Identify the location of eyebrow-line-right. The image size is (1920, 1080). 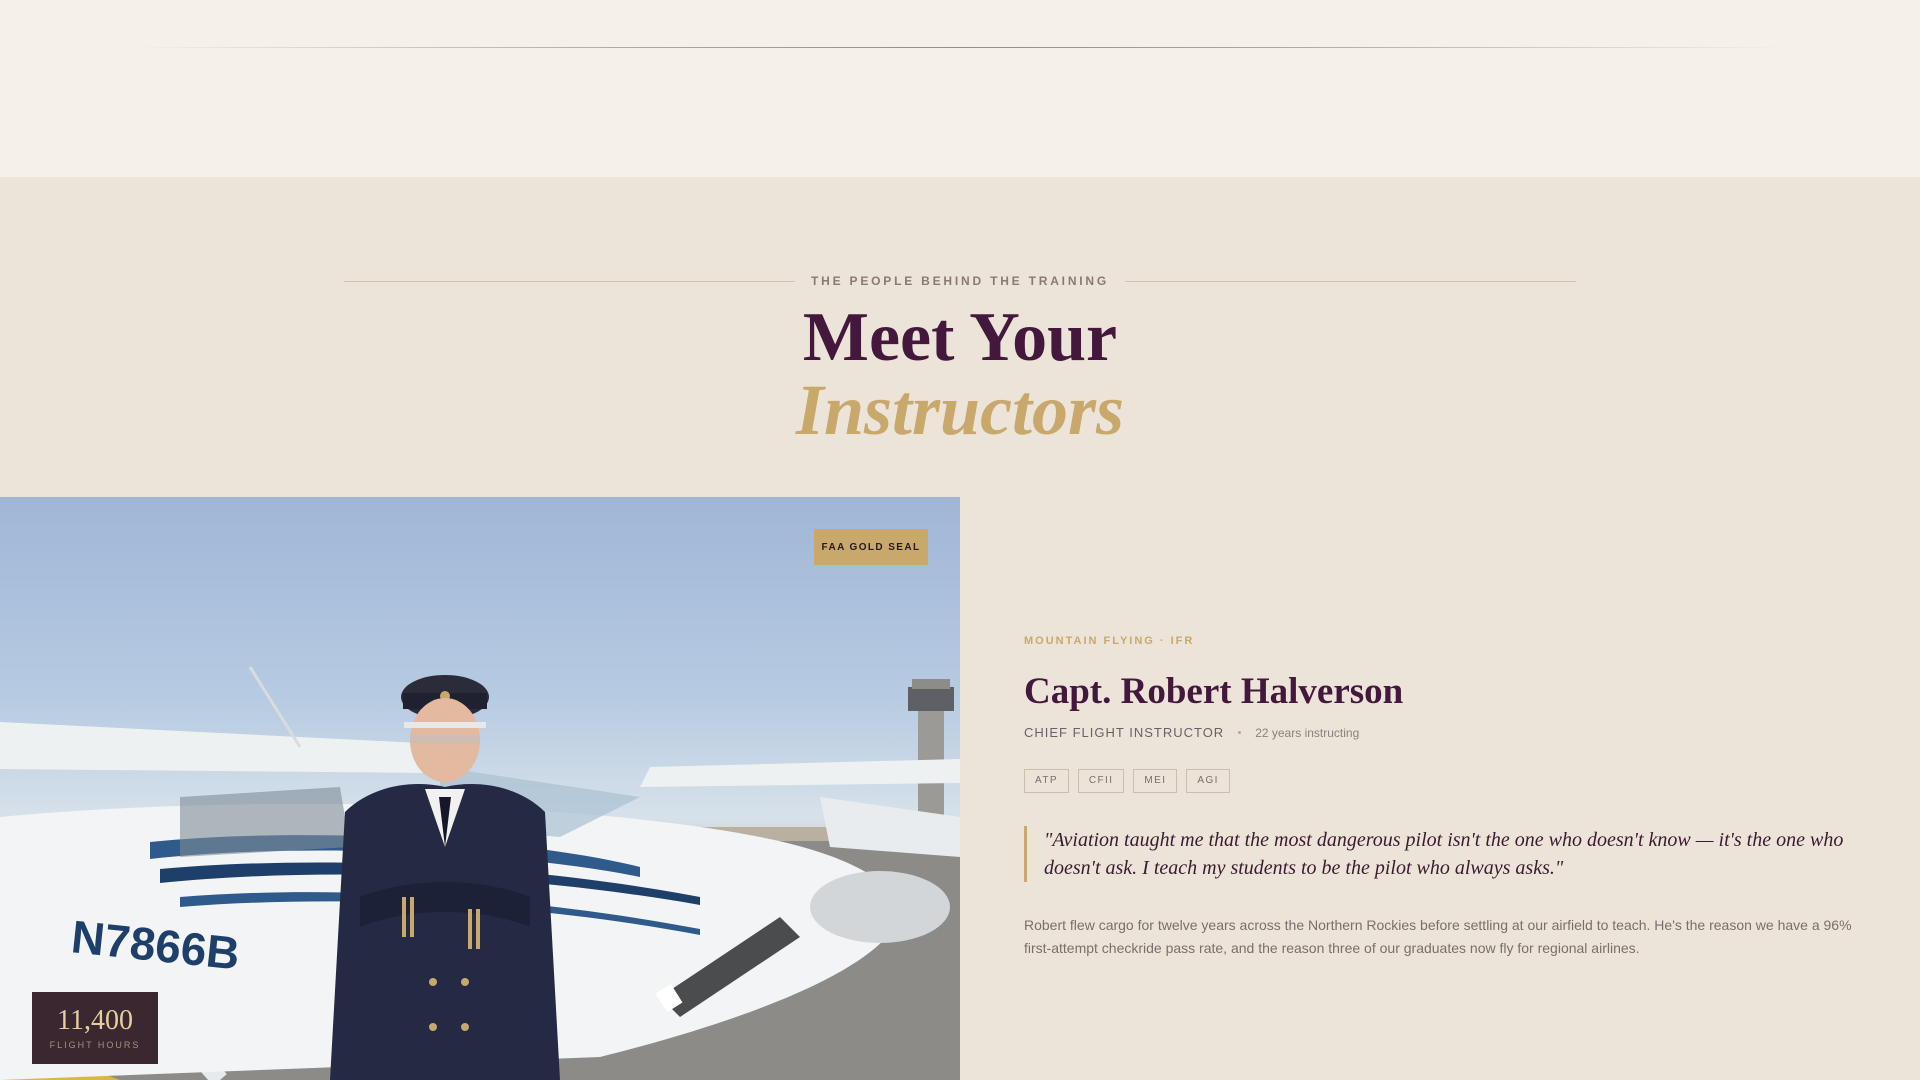
(1351, 281).